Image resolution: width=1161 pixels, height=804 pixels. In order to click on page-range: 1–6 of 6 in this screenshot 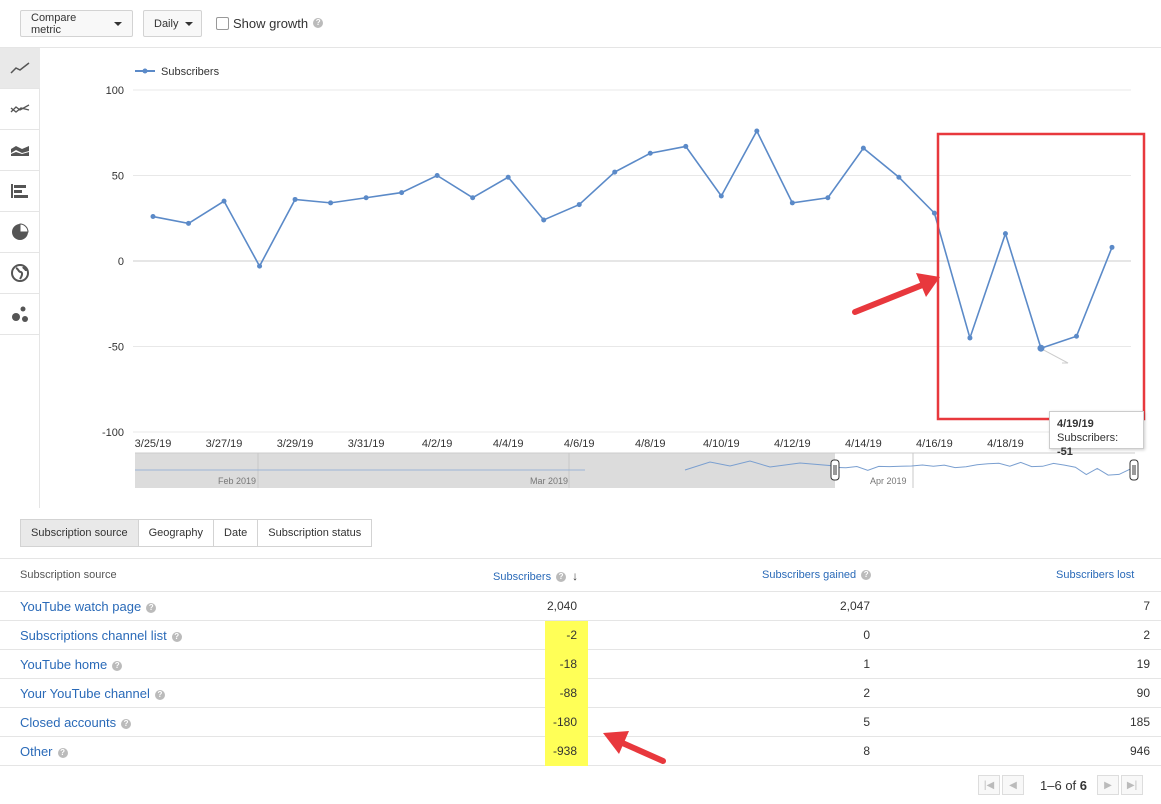, I will do `click(1063, 785)`.